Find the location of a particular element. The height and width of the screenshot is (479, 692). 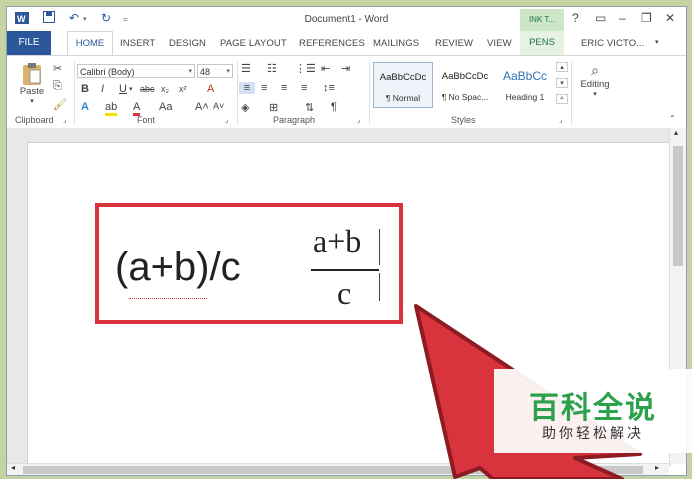

watermark: 百科全说 助你轻松解决 is located at coordinates (593, 411).